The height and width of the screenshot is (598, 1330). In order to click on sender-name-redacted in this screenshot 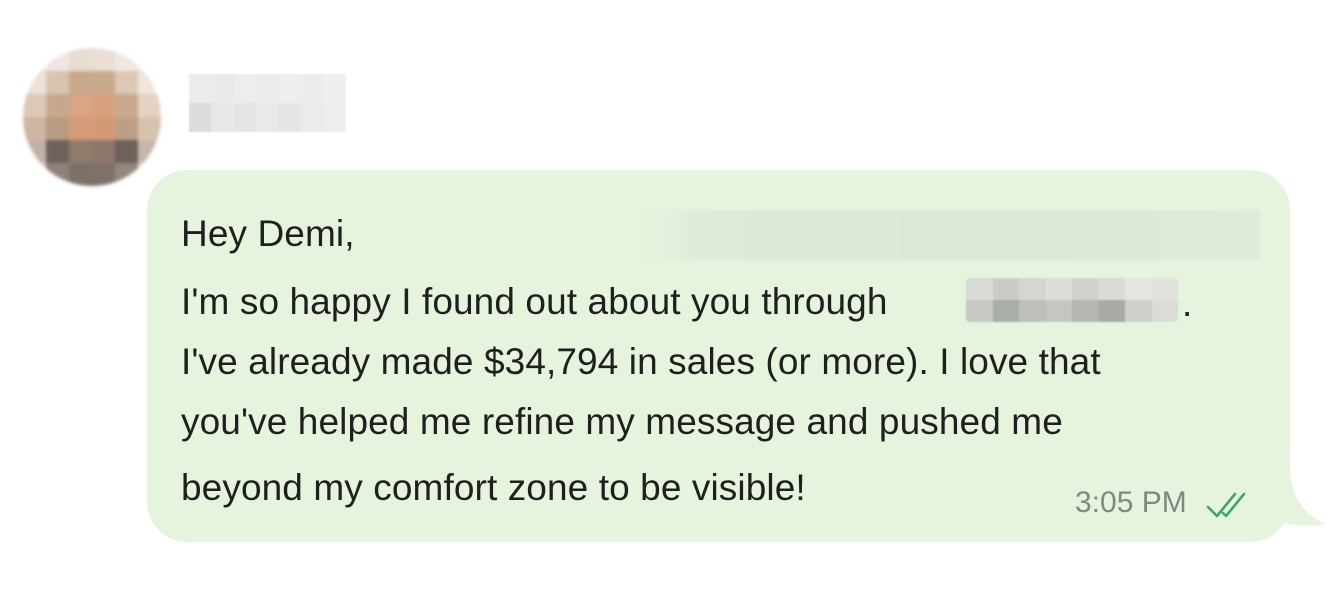, I will do `click(267, 103)`.